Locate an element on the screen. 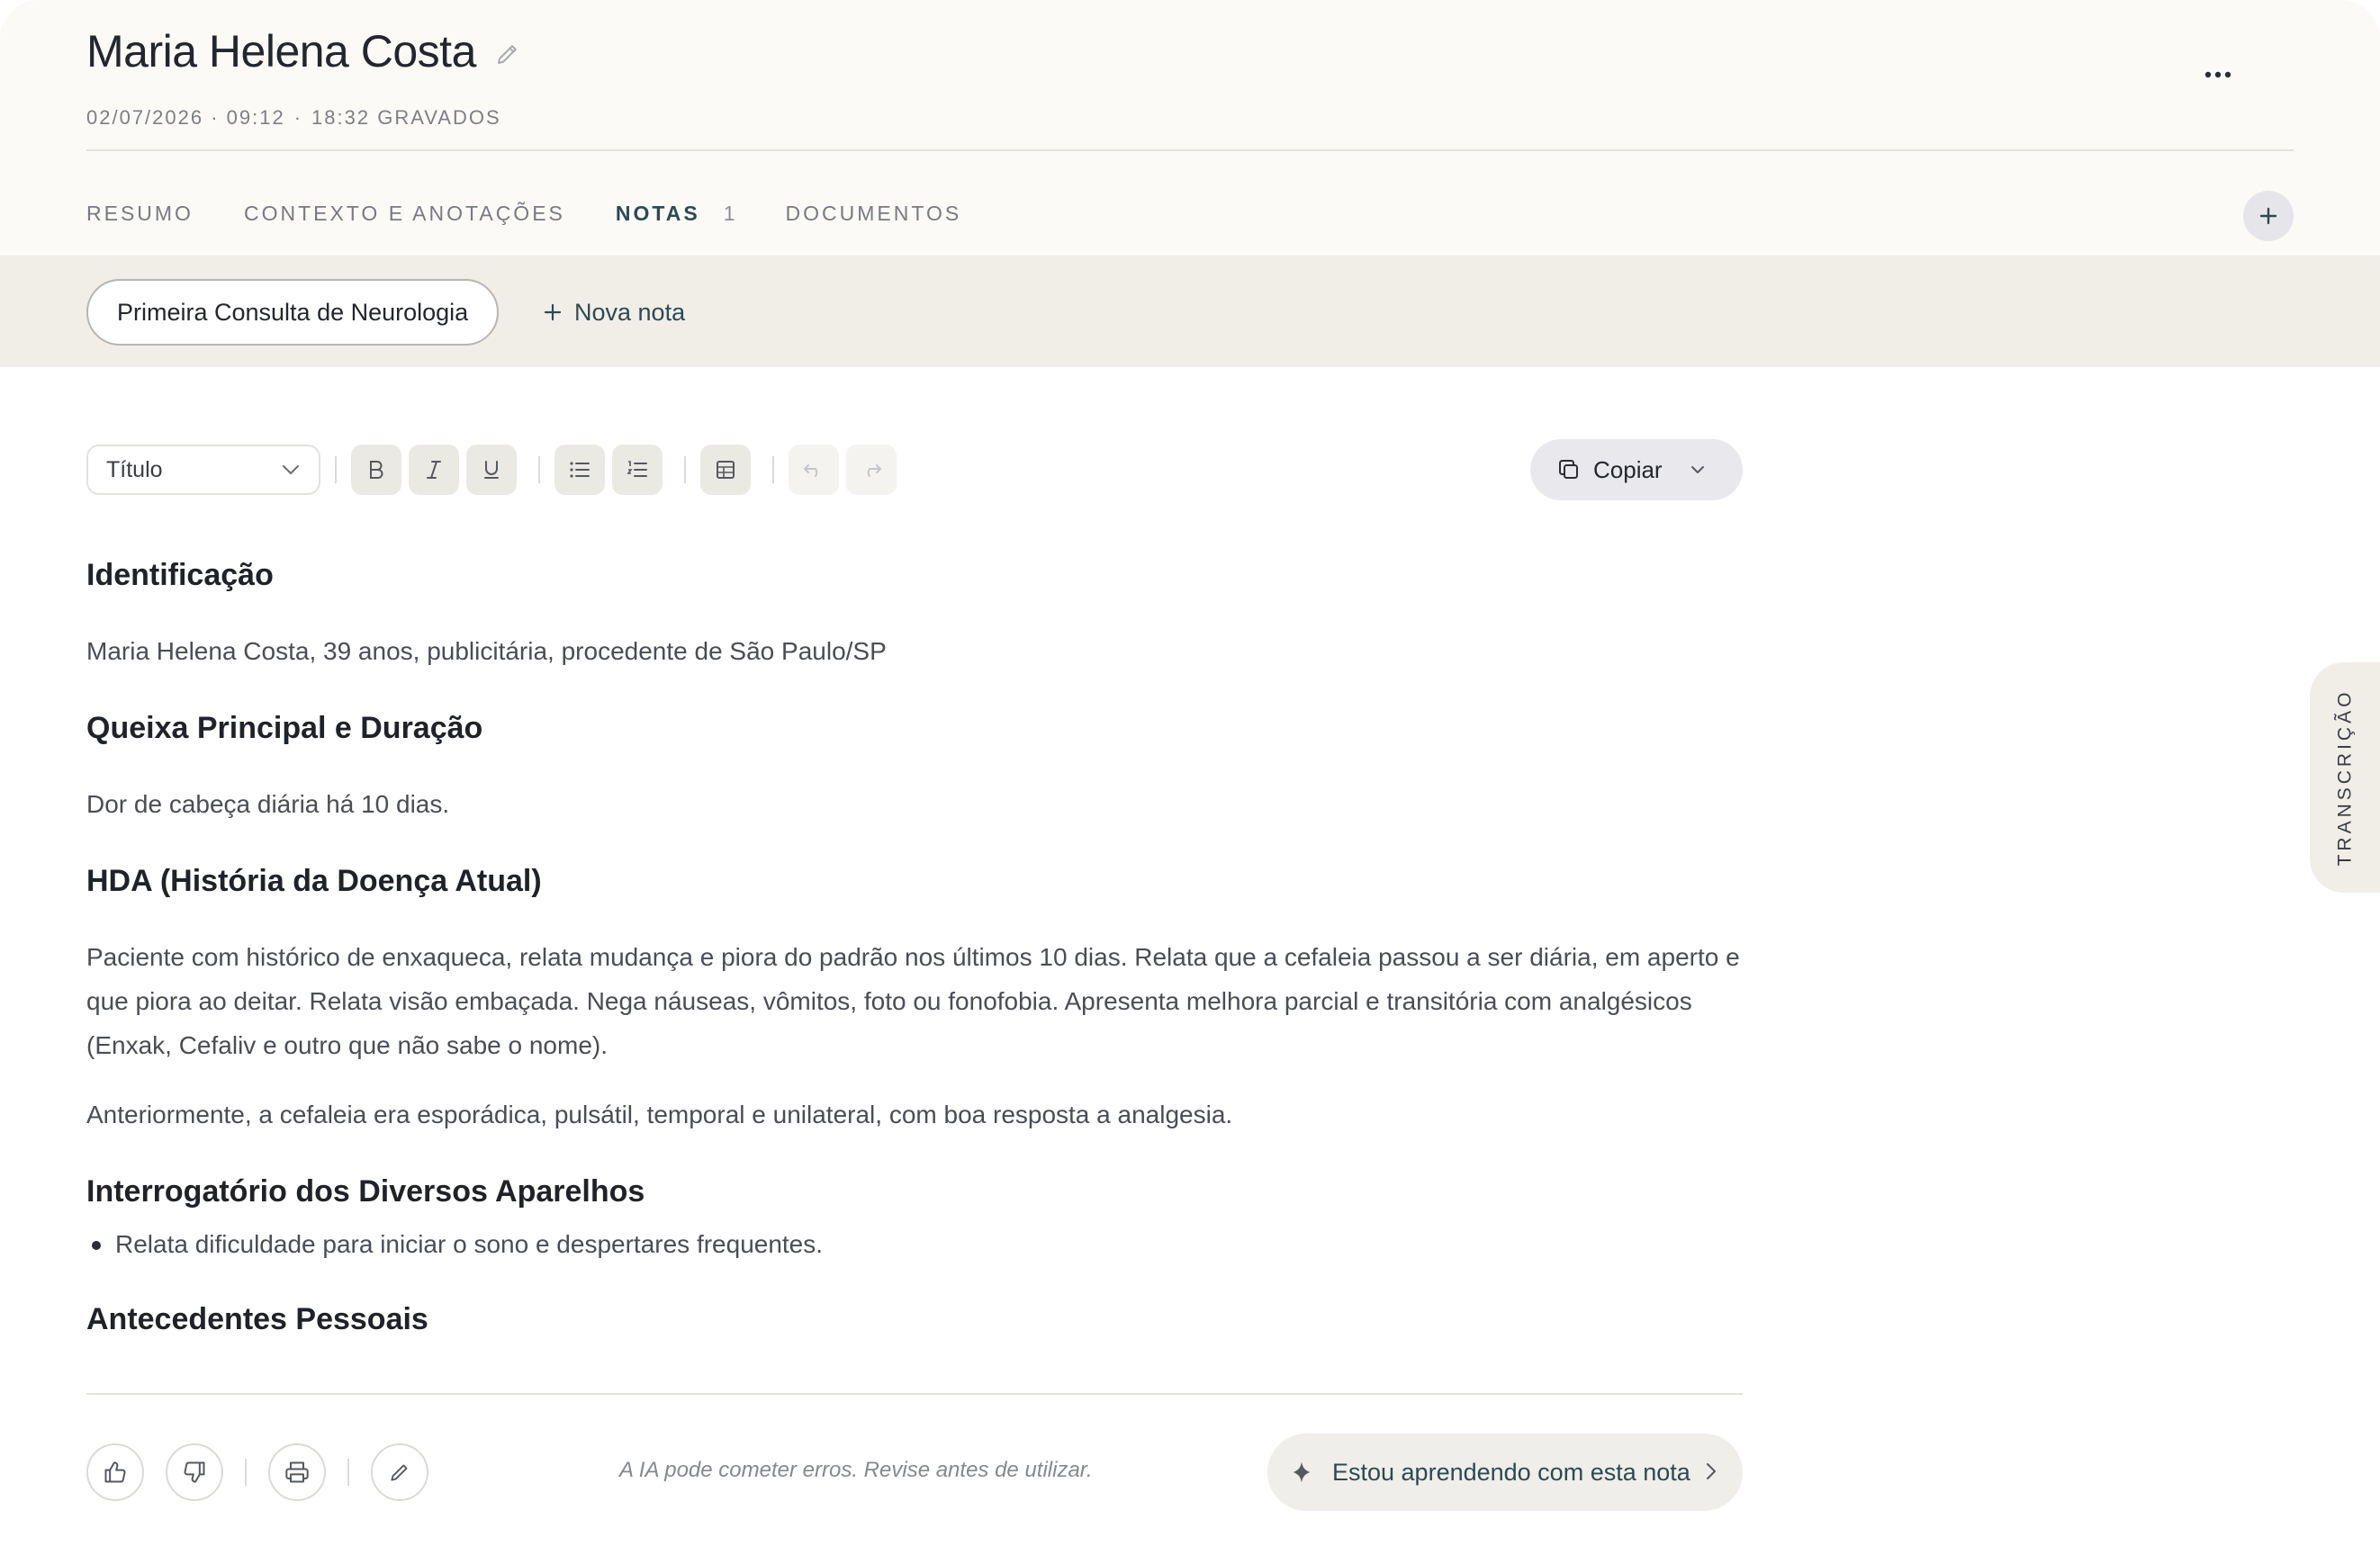 The image size is (2380, 1555). print-button is located at coordinates (297, 1472).